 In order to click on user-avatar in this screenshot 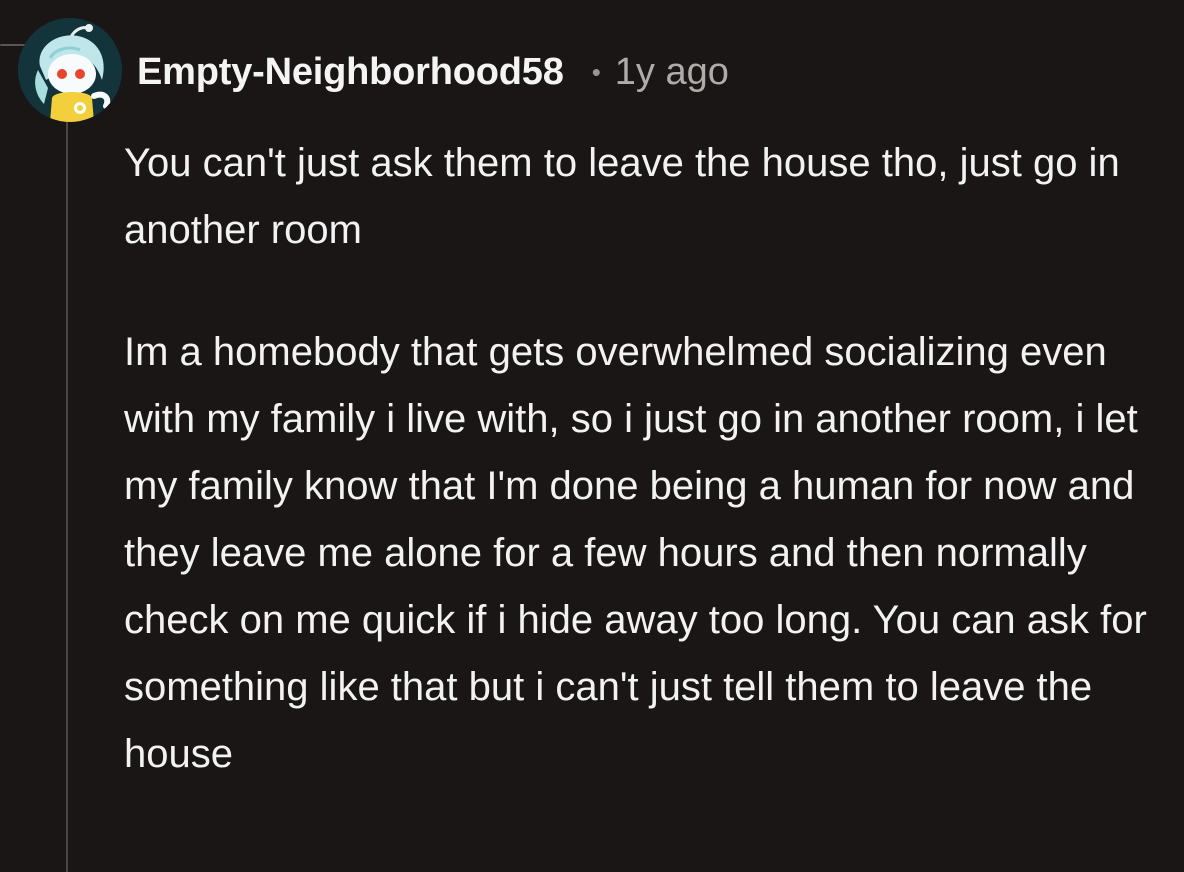, I will do `click(70, 70)`.